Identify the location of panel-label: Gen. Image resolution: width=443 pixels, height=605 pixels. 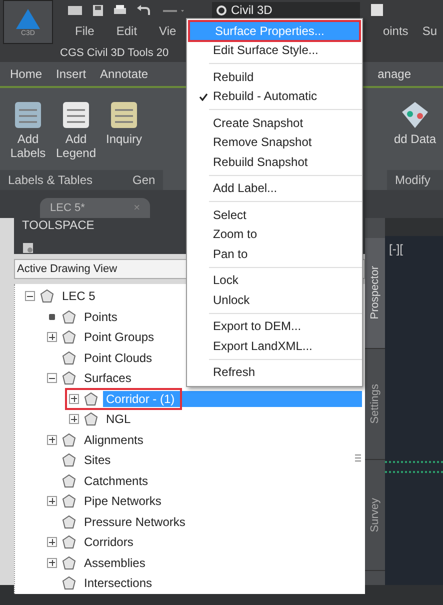
(144, 180).